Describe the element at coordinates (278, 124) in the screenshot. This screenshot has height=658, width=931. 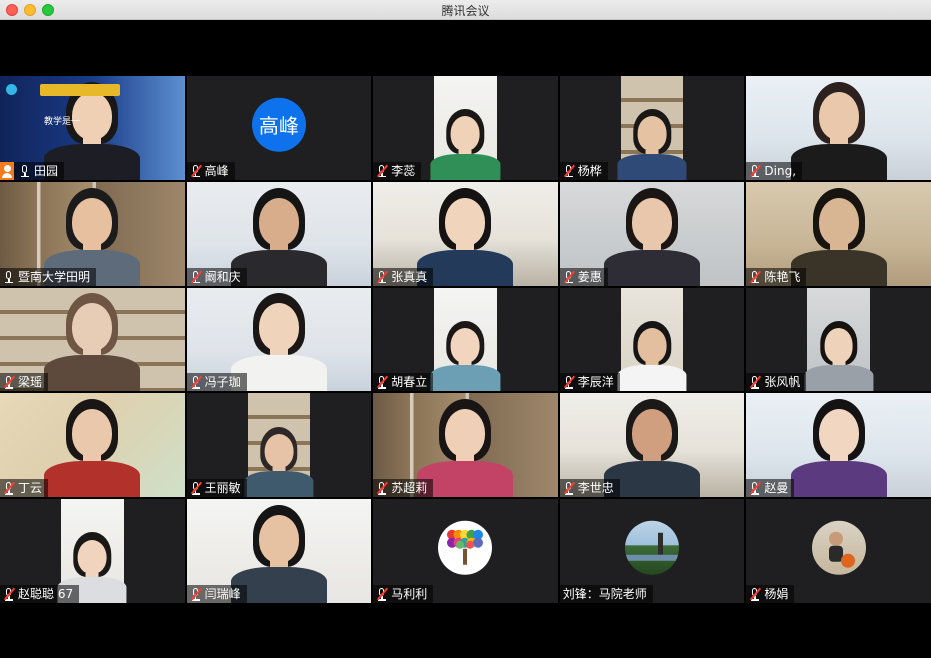
I see `initial-avatar: 高峰` at that location.